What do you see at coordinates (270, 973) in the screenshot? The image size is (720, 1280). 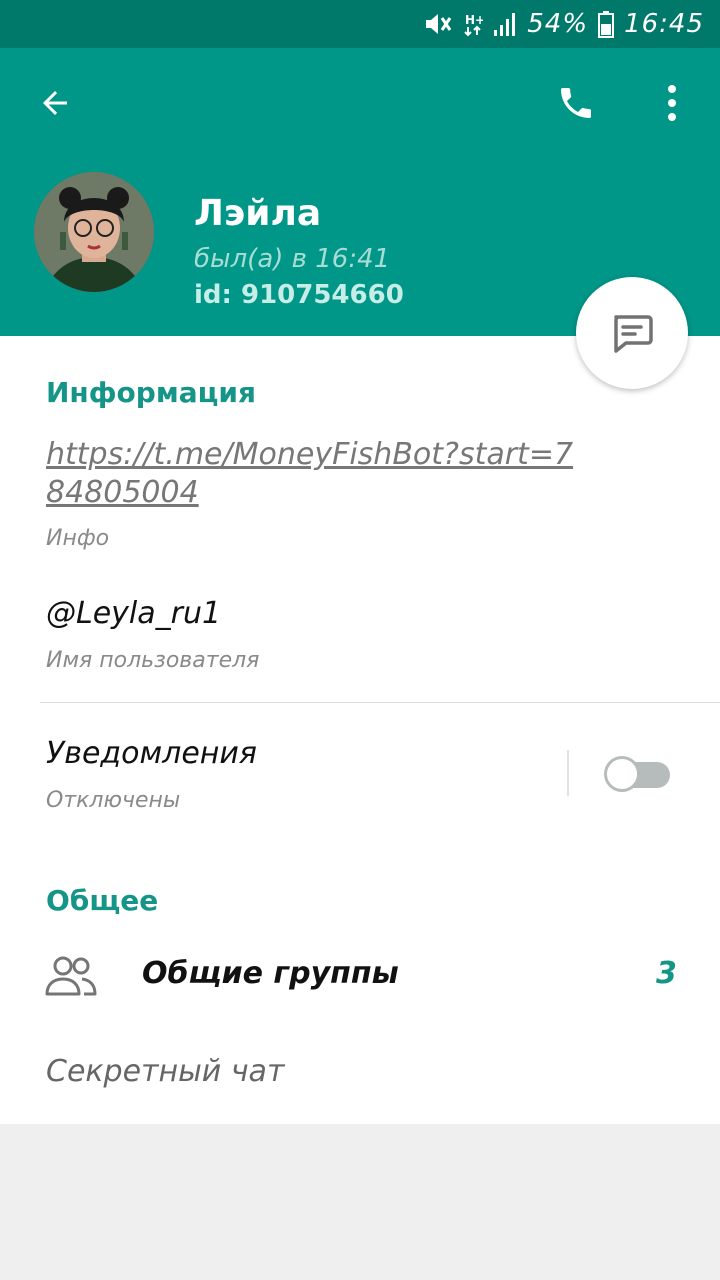 I see `common-groups-item: Общие группы` at bounding box center [270, 973].